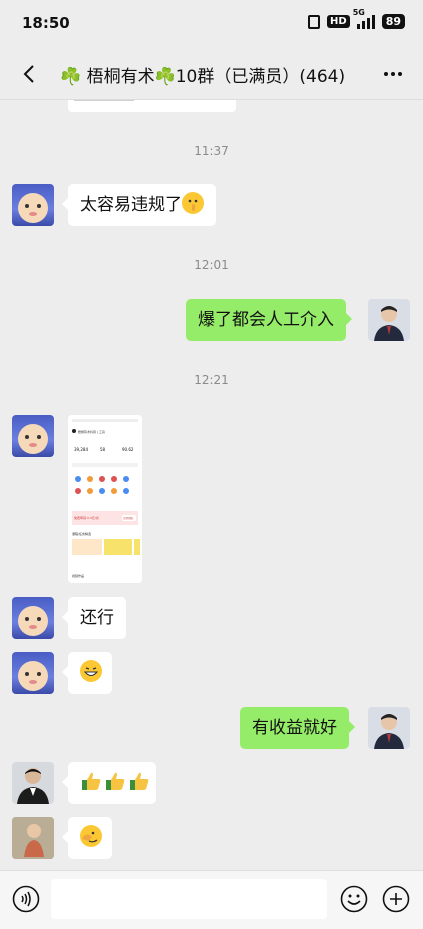 This screenshot has height=929, width=423. I want to click on thumb-section: 课程/任务精选, so click(81, 533).